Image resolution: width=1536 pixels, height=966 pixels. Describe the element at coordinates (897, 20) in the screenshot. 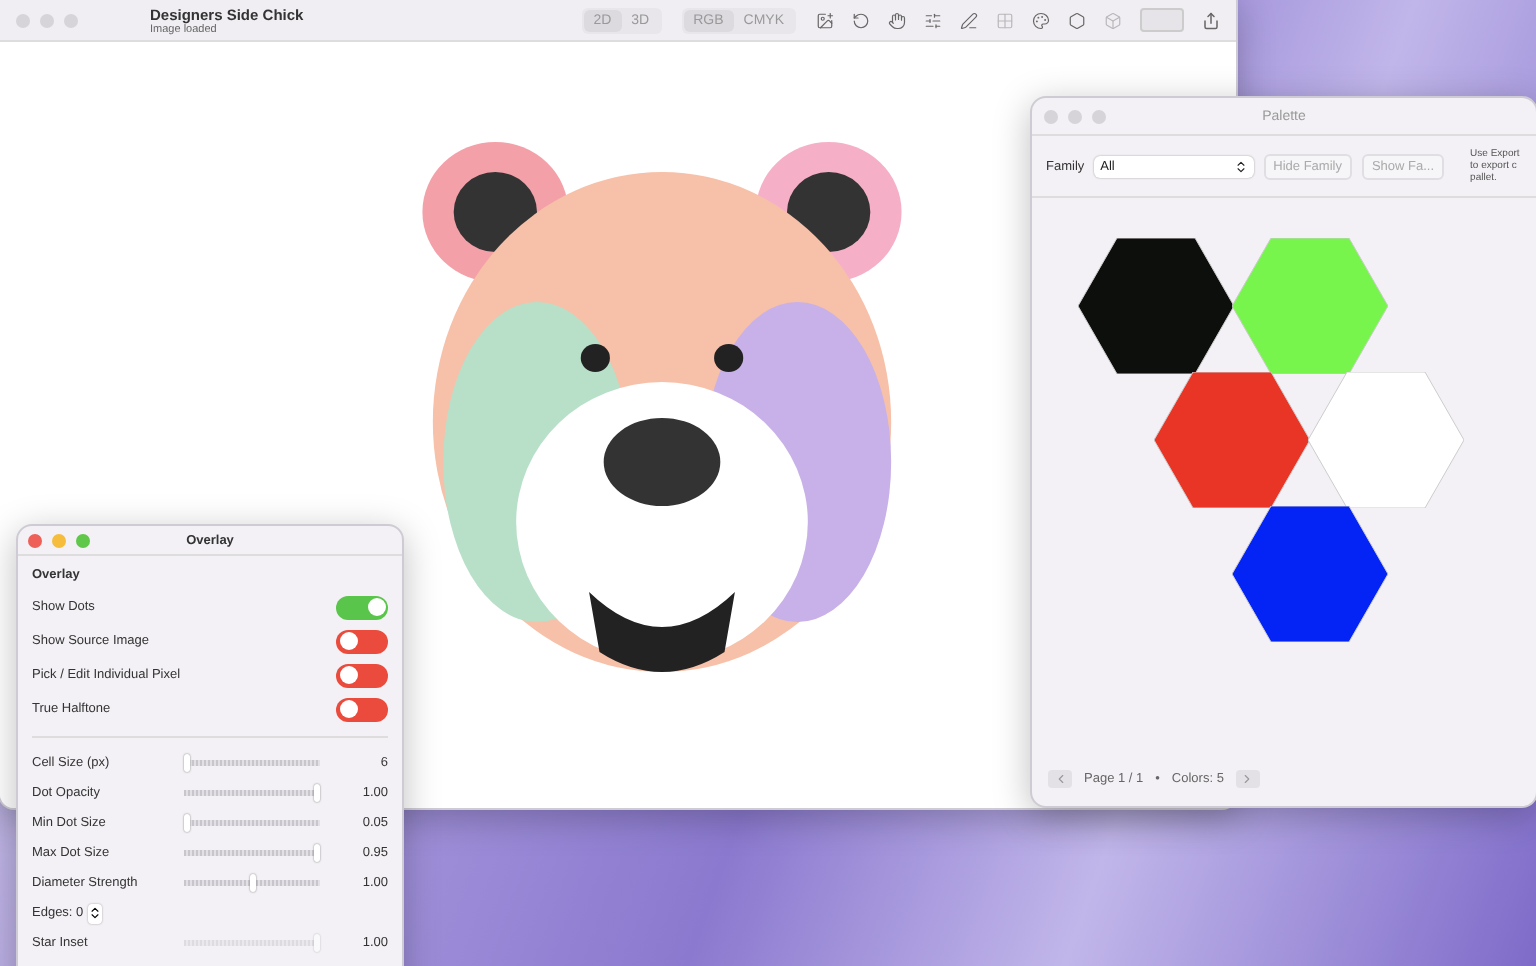

I see `hand-icon` at that location.